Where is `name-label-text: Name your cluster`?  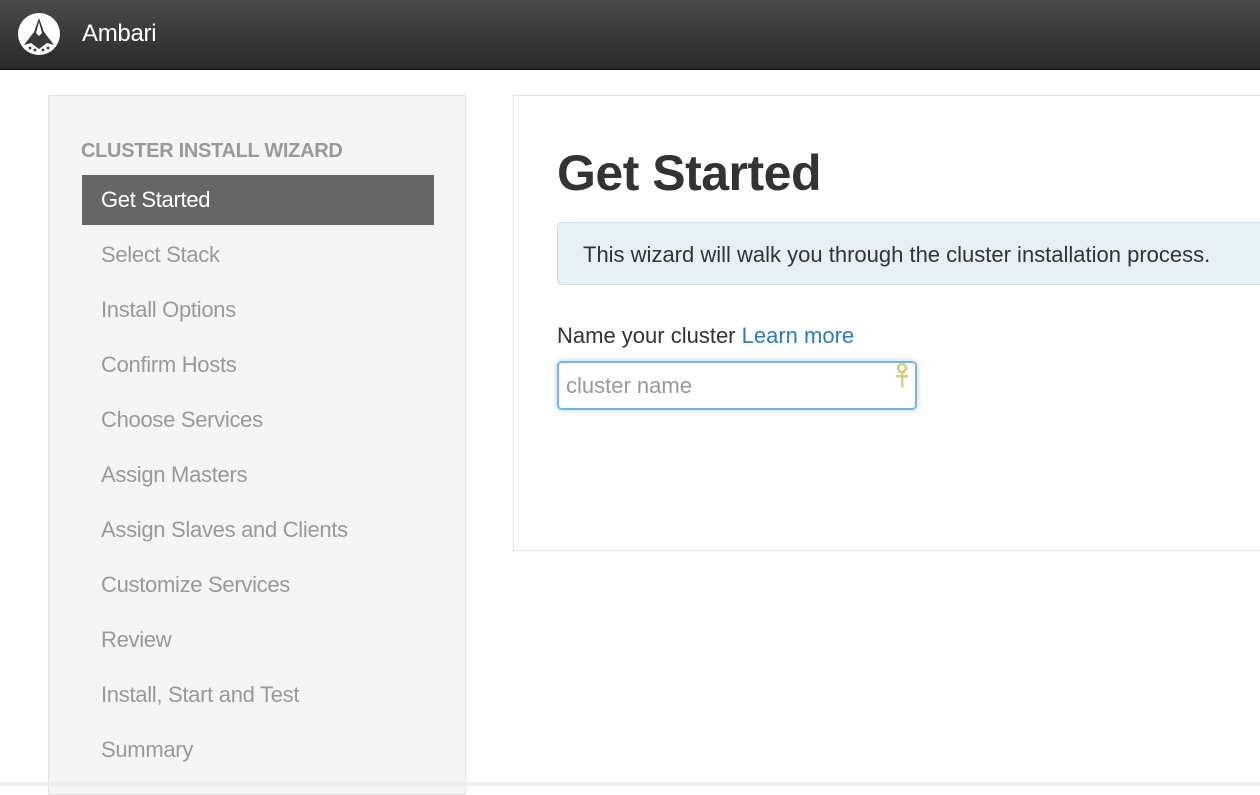 name-label-text: Name your cluster is located at coordinates (646, 335).